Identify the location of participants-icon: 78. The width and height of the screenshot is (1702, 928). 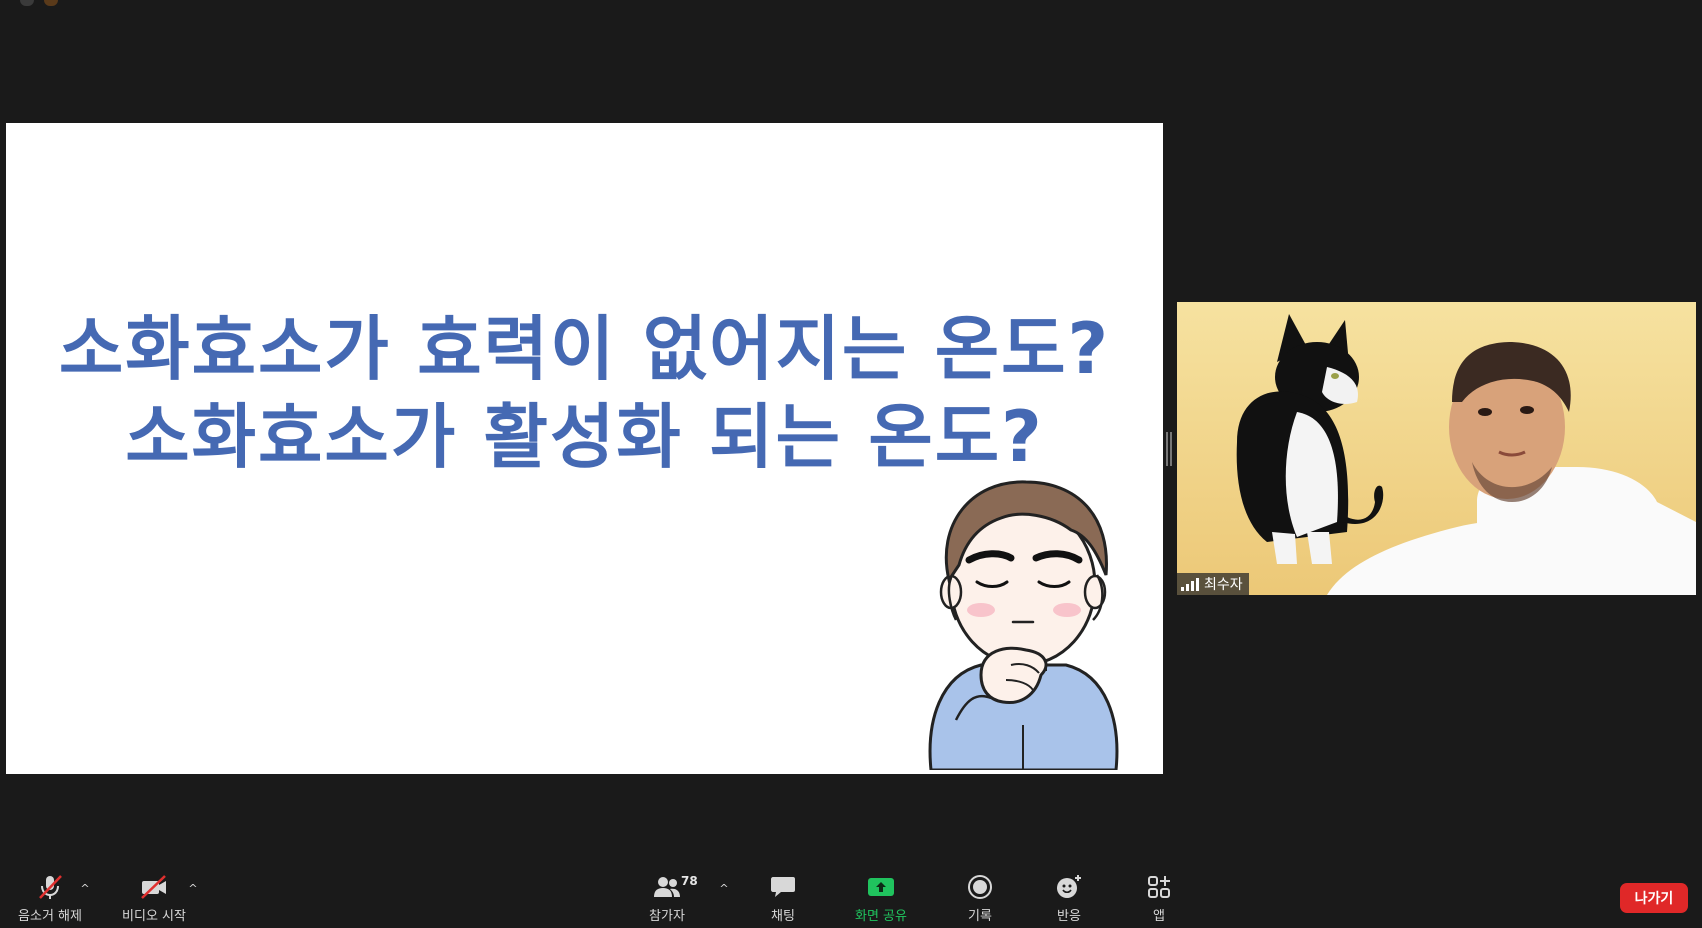
(674, 887).